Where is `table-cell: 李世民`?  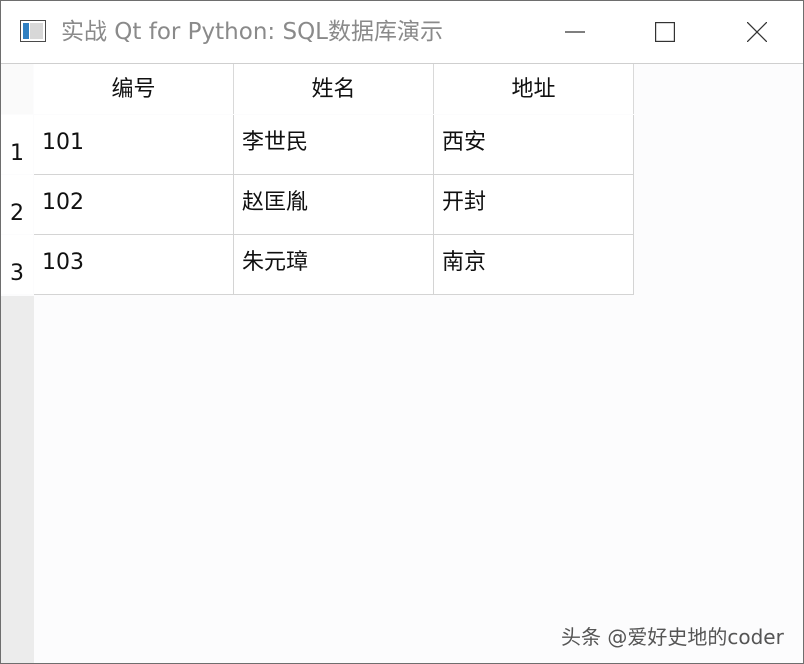 table-cell: 李世民 is located at coordinates (334, 145).